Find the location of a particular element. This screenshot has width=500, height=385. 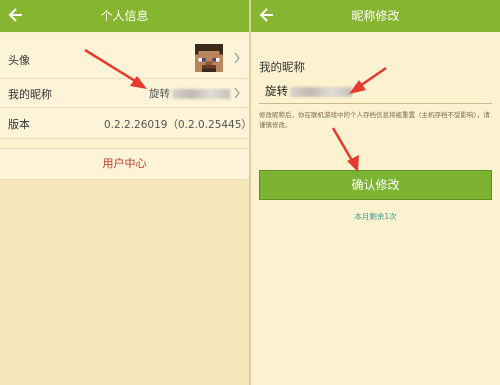

nickname-label: 我的昵称 is located at coordinates (30, 94).